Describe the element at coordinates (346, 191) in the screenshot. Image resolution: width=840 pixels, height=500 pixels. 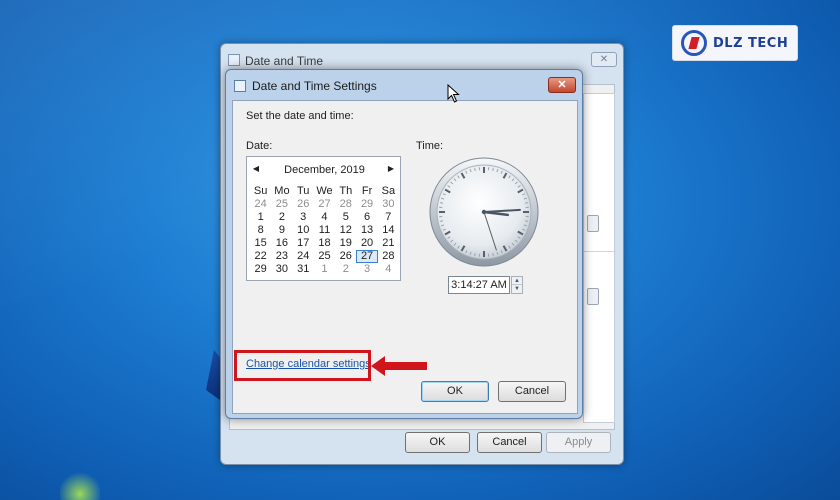
I see `weekday-header: Th` at that location.